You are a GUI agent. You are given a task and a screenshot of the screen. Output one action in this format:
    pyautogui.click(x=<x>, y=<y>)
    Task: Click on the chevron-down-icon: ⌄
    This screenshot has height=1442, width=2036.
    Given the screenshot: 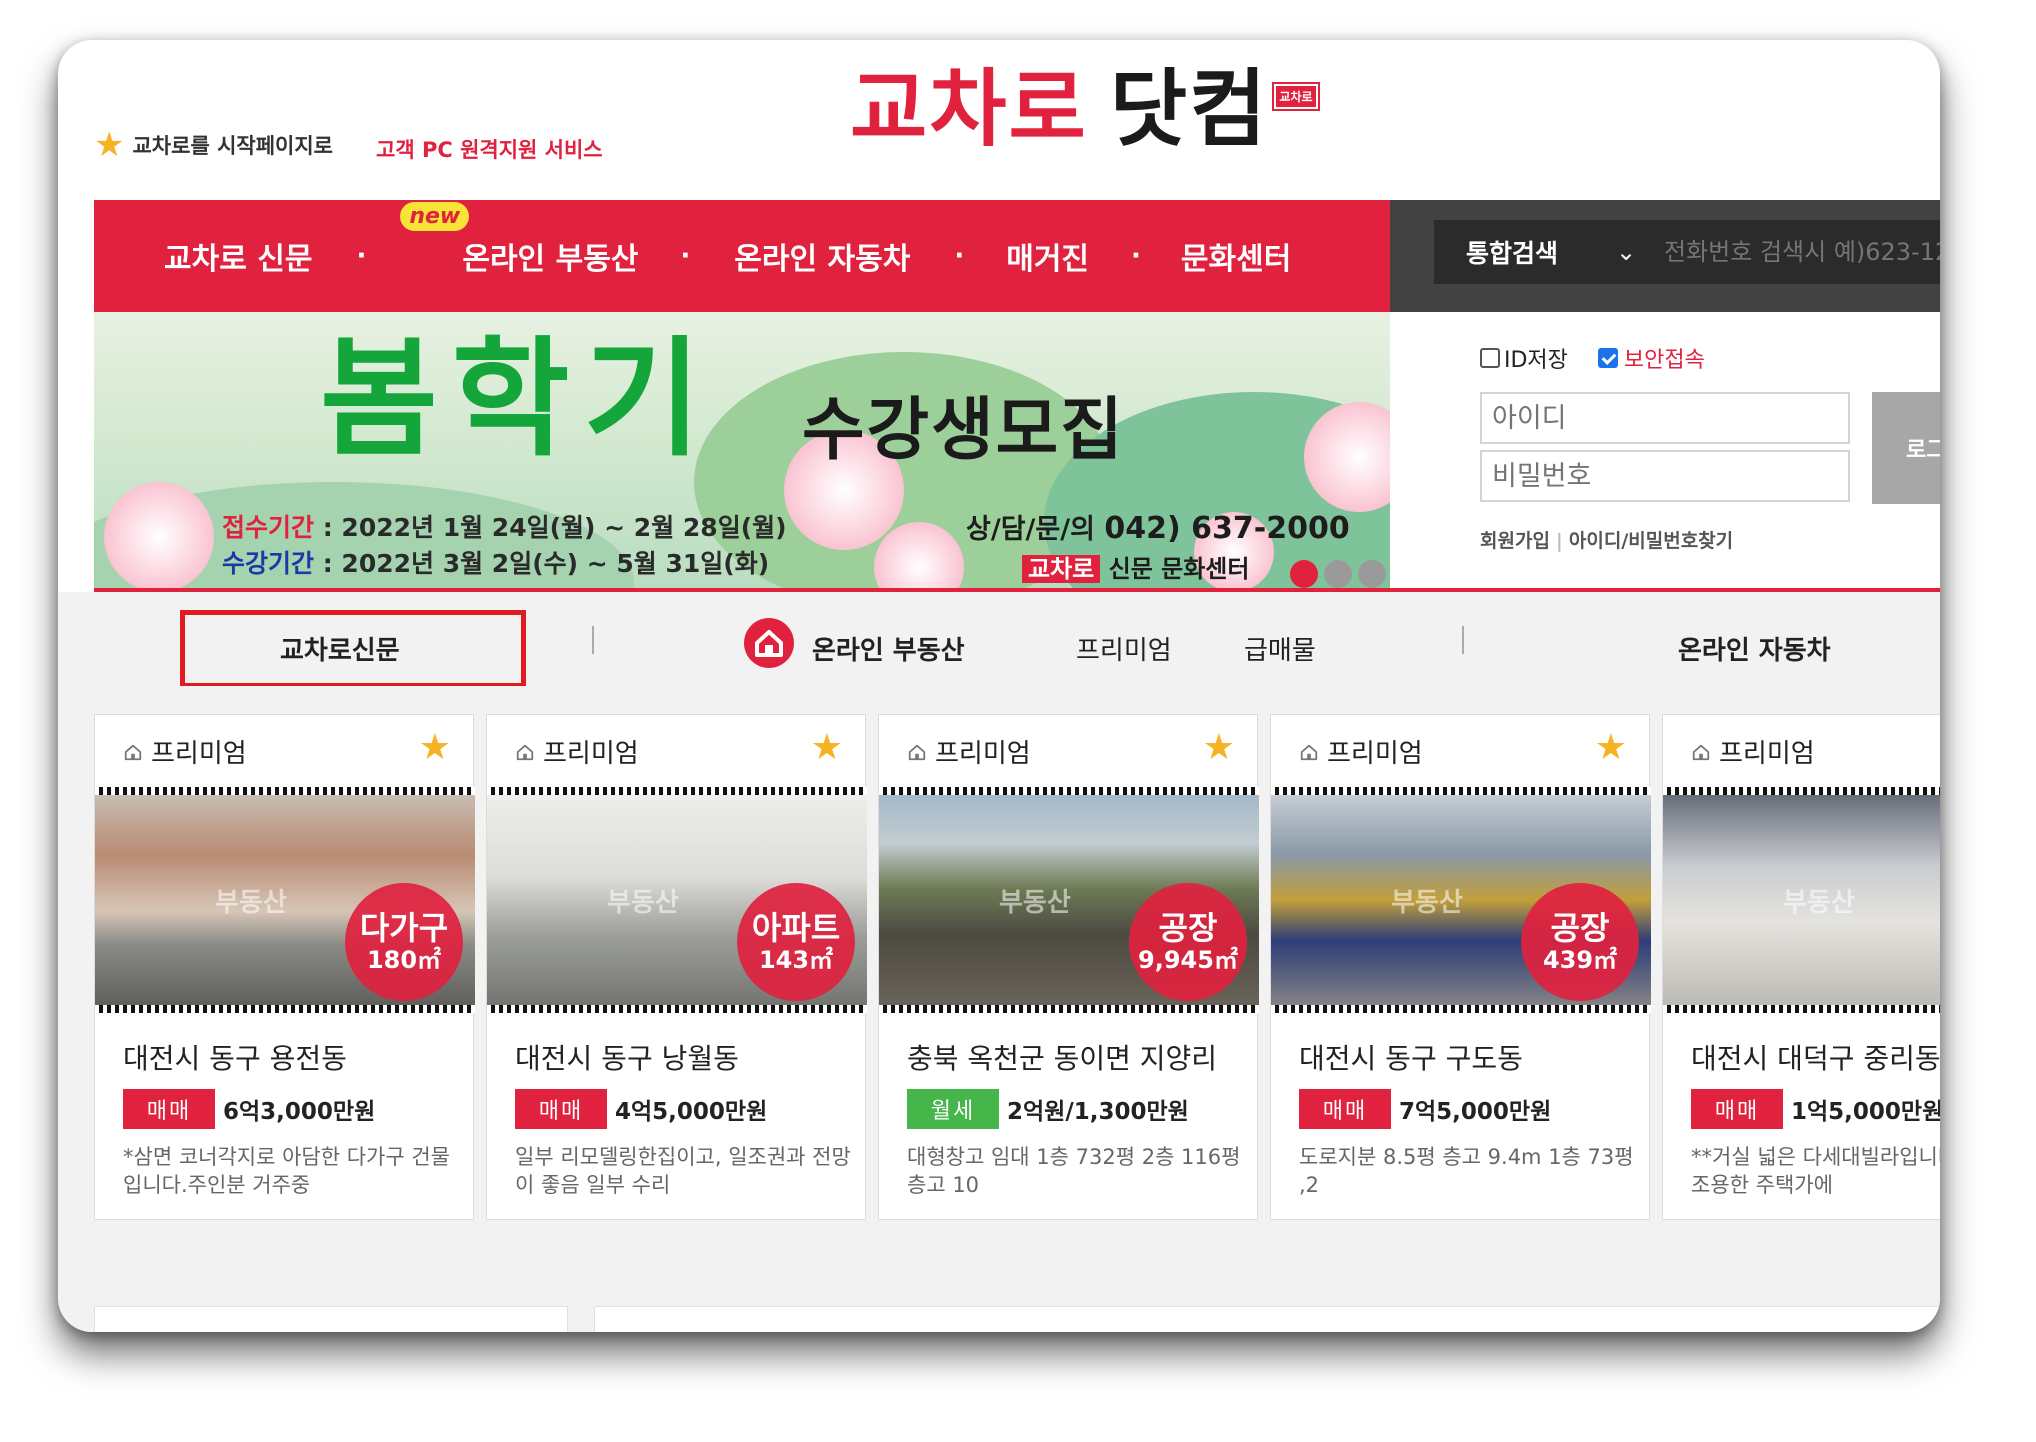 What is the action you would take?
    pyautogui.click(x=1639, y=252)
    